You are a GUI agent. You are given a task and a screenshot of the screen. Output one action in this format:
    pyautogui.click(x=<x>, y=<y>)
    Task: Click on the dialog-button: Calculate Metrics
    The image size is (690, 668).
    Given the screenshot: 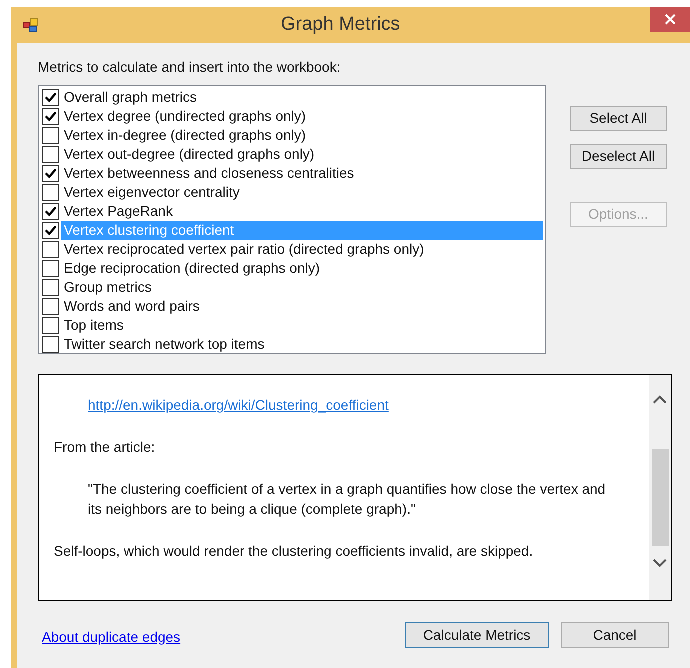 What is the action you would take?
    pyautogui.click(x=477, y=635)
    